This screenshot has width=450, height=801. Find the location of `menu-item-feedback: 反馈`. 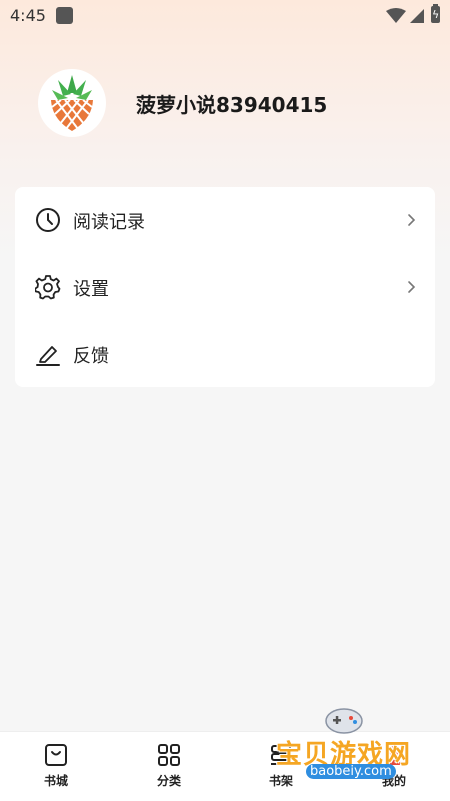

menu-item-feedback: 反馈 is located at coordinates (225, 354).